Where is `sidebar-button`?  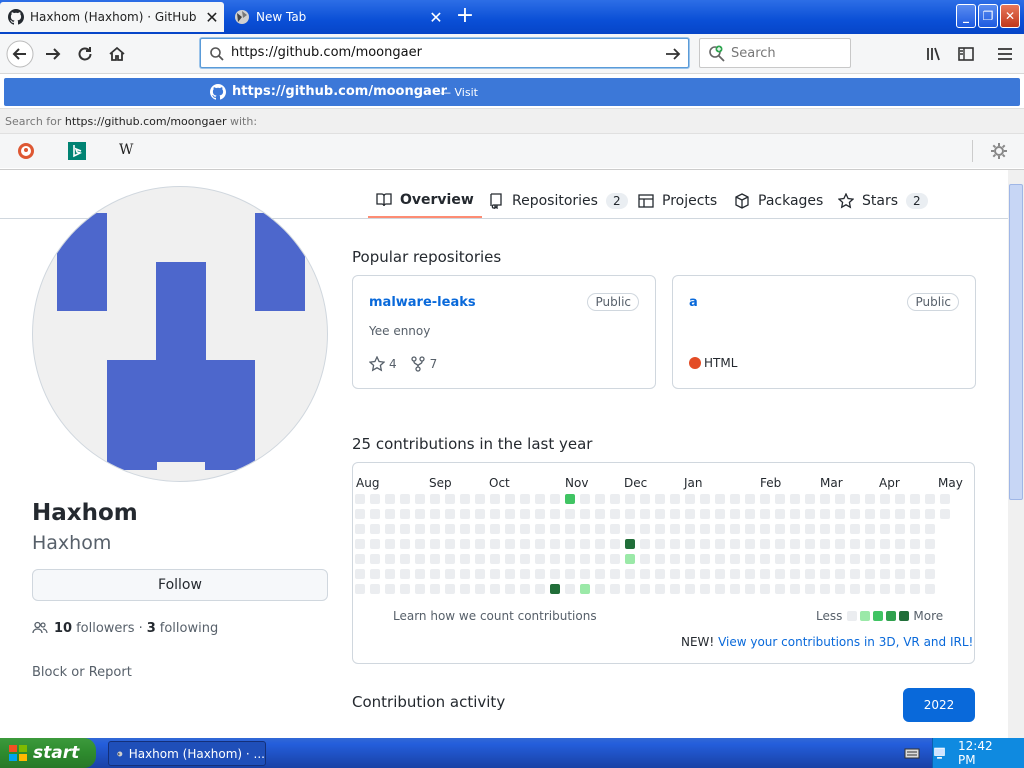 sidebar-button is located at coordinates (966, 54).